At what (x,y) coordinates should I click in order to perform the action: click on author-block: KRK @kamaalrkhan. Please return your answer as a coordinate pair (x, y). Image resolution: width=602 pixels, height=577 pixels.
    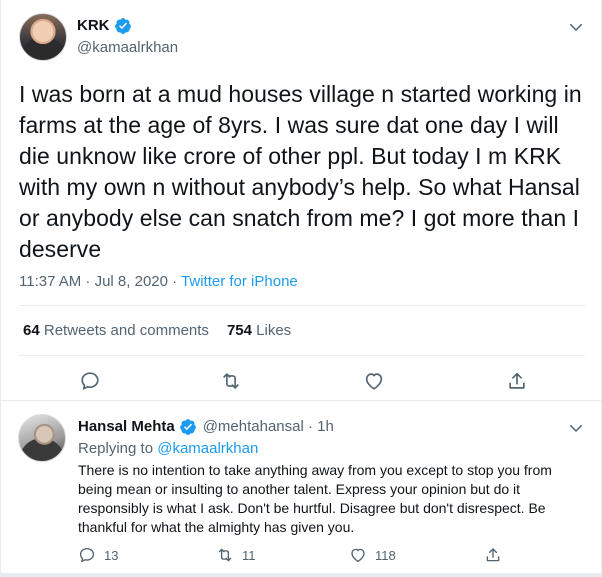
    Looking at the image, I should click on (127, 37).